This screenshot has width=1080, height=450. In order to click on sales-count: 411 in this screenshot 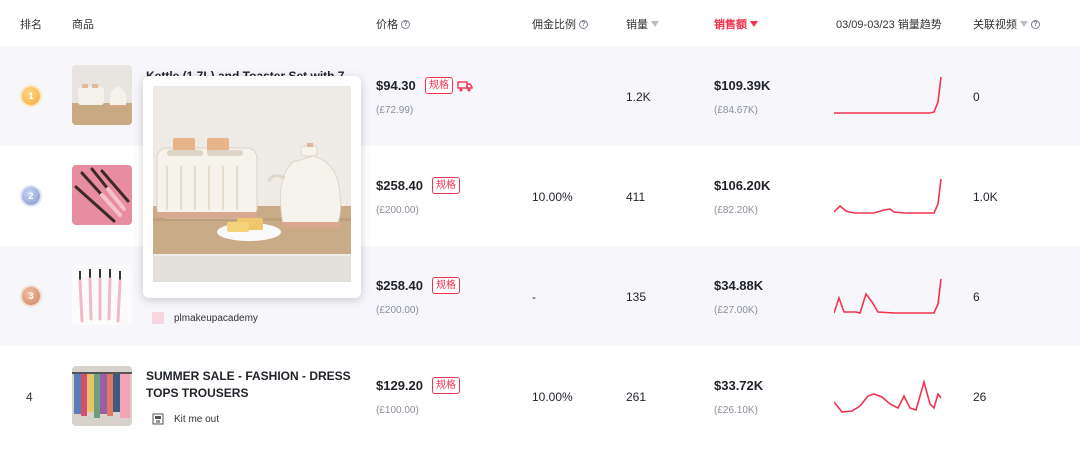, I will do `click(636, 197)`.